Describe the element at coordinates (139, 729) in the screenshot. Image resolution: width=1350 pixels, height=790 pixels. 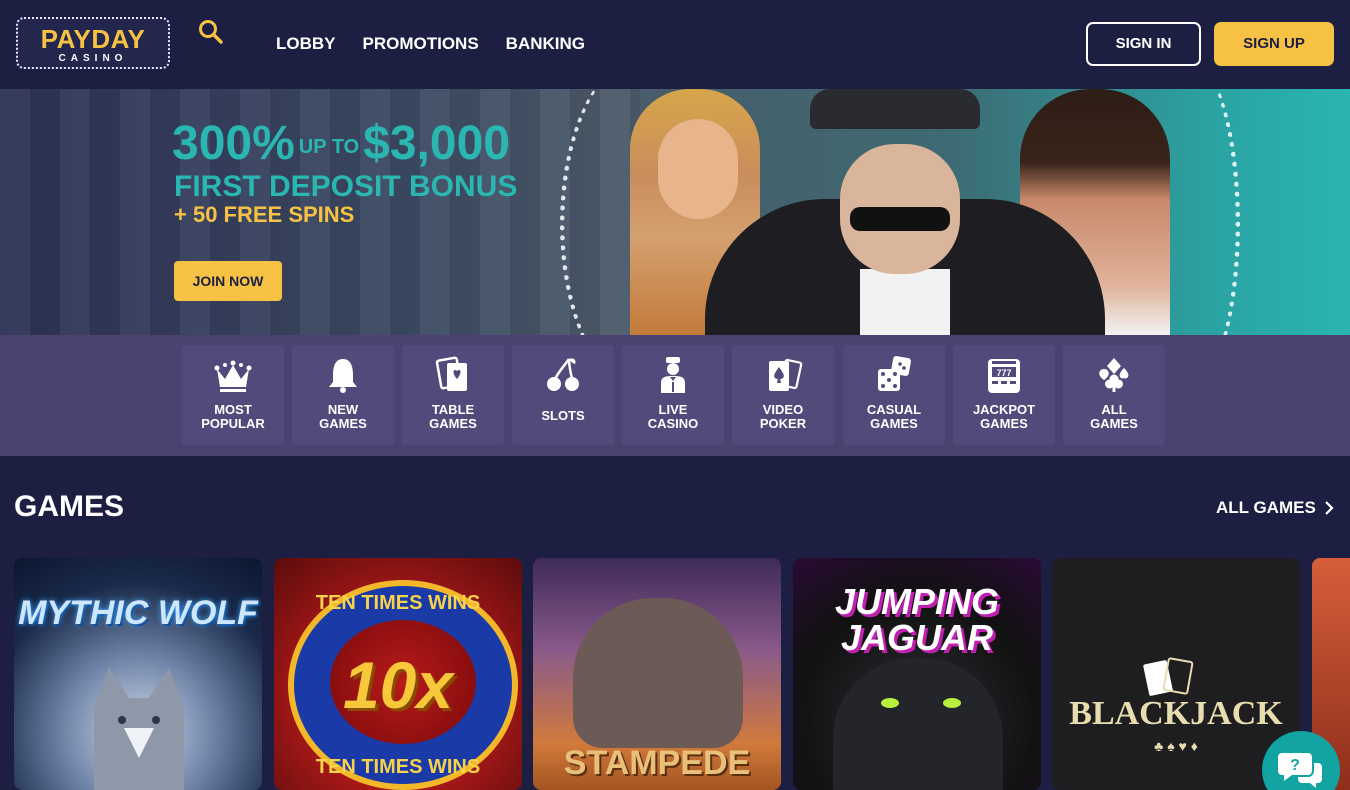
I see `wolf-illustration` at that location.